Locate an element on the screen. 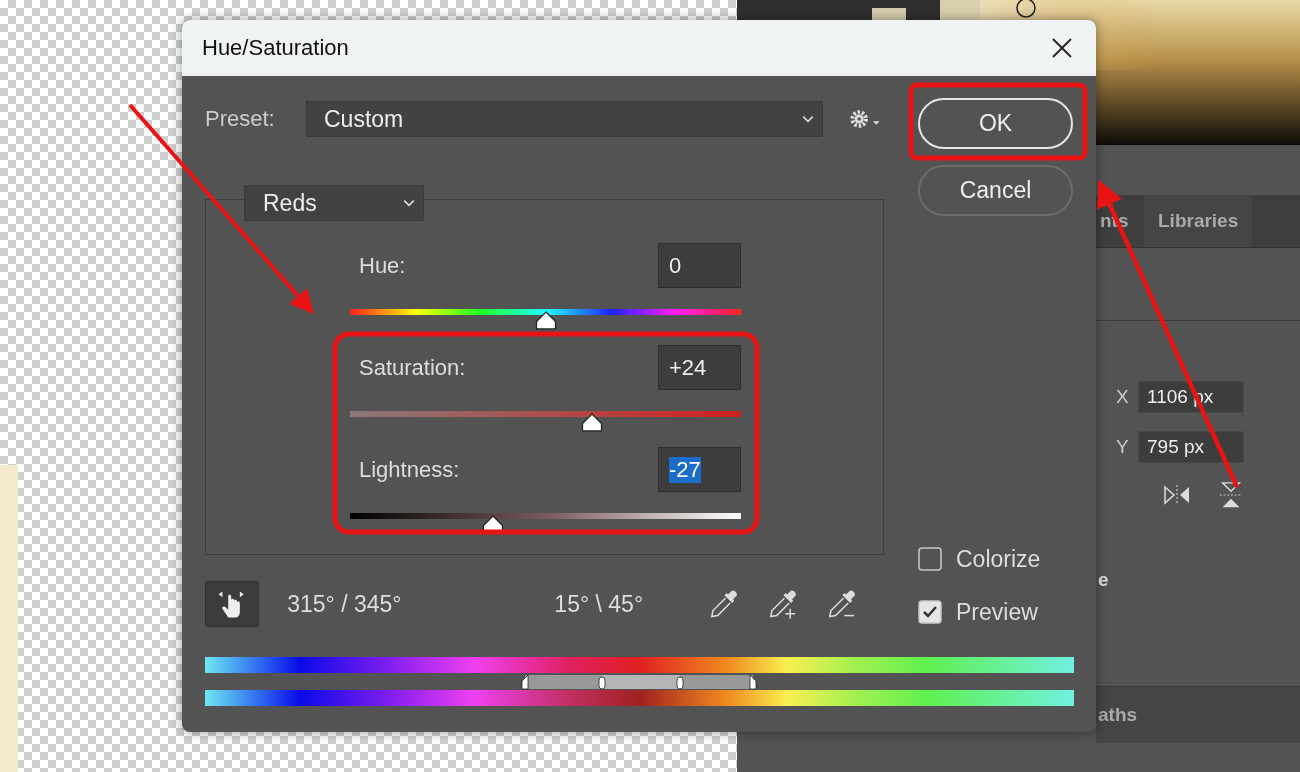 The height and width of the screenshot is (772, 1300). coordinate-label: Y is located at coordinates (1123, 447).